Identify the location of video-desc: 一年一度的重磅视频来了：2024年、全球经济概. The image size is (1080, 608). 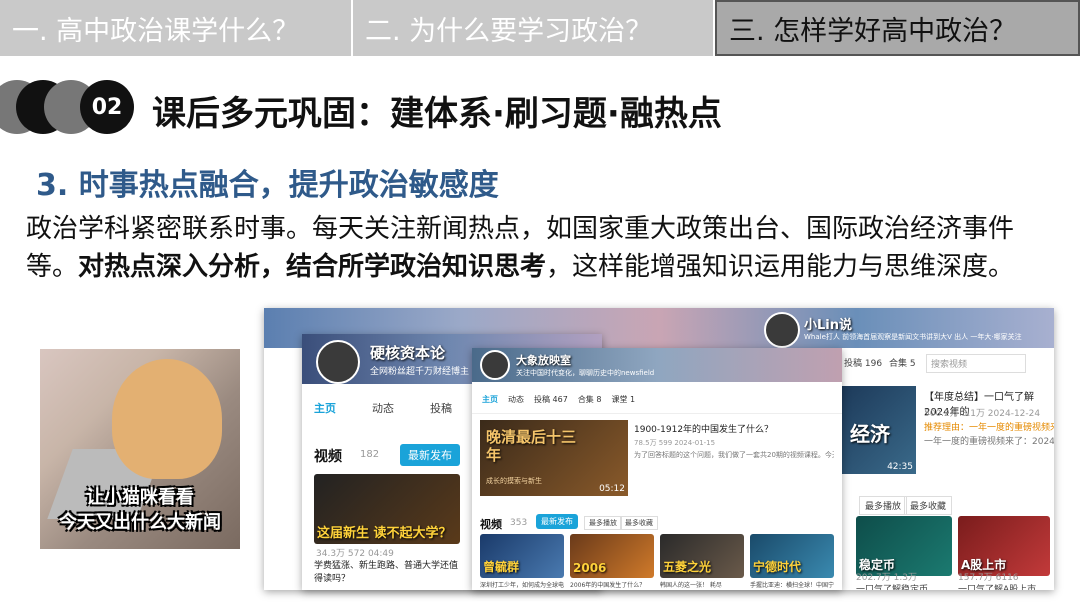
(989, 442).